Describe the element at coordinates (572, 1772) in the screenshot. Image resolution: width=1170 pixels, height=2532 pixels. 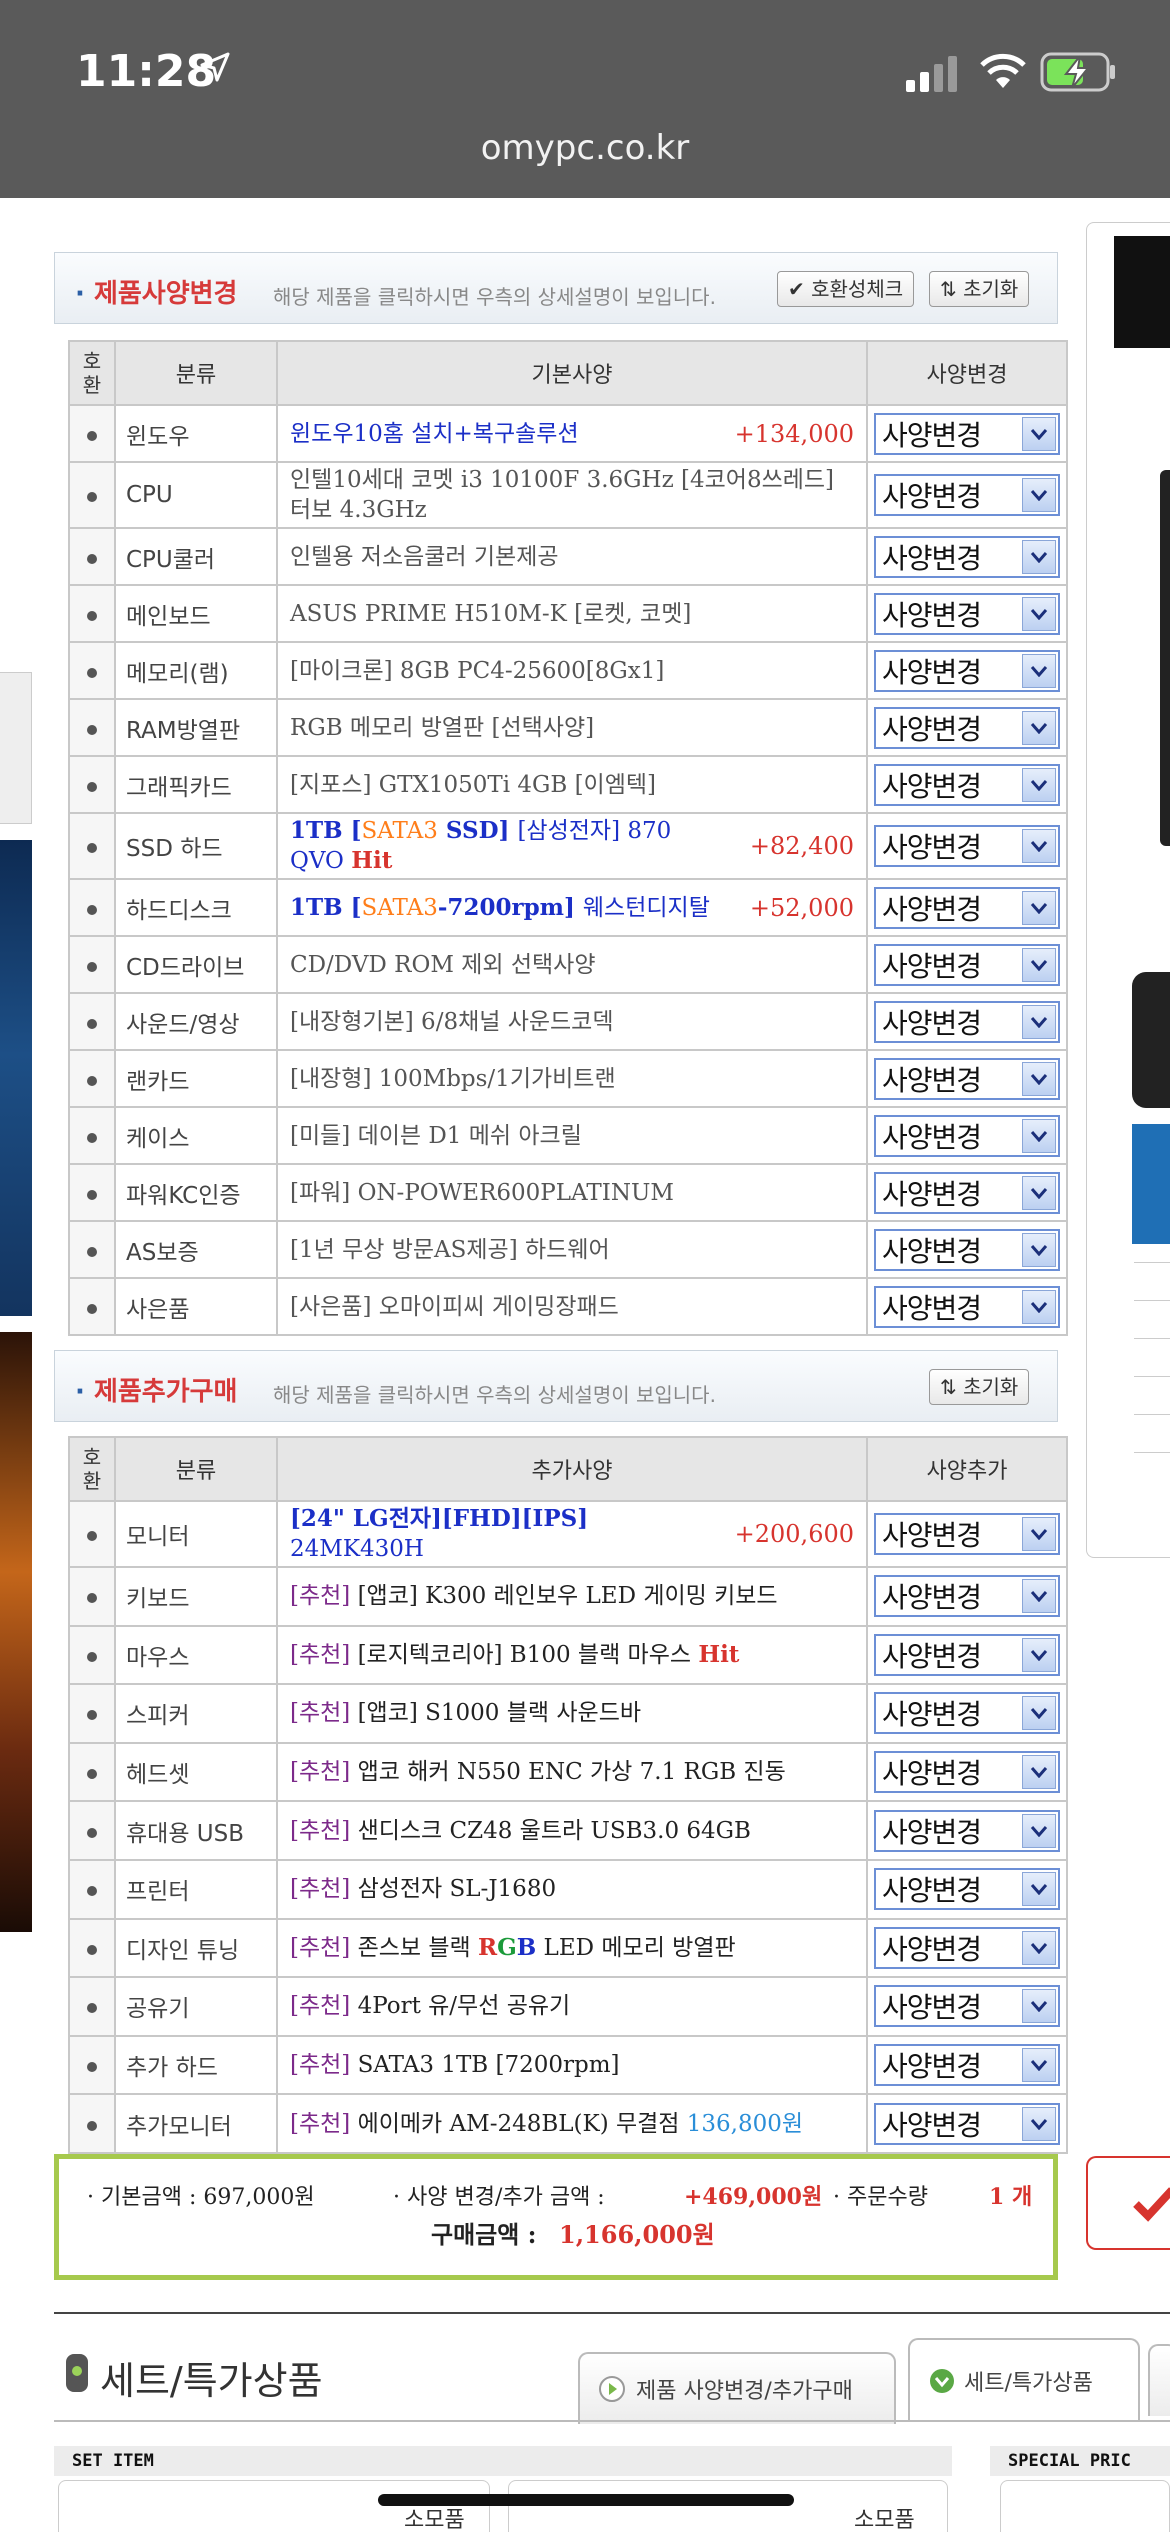
I see `row-spec: [추천] 앱코 해커 N550 ENC 가상 7.1 RGB 진동` at that location.